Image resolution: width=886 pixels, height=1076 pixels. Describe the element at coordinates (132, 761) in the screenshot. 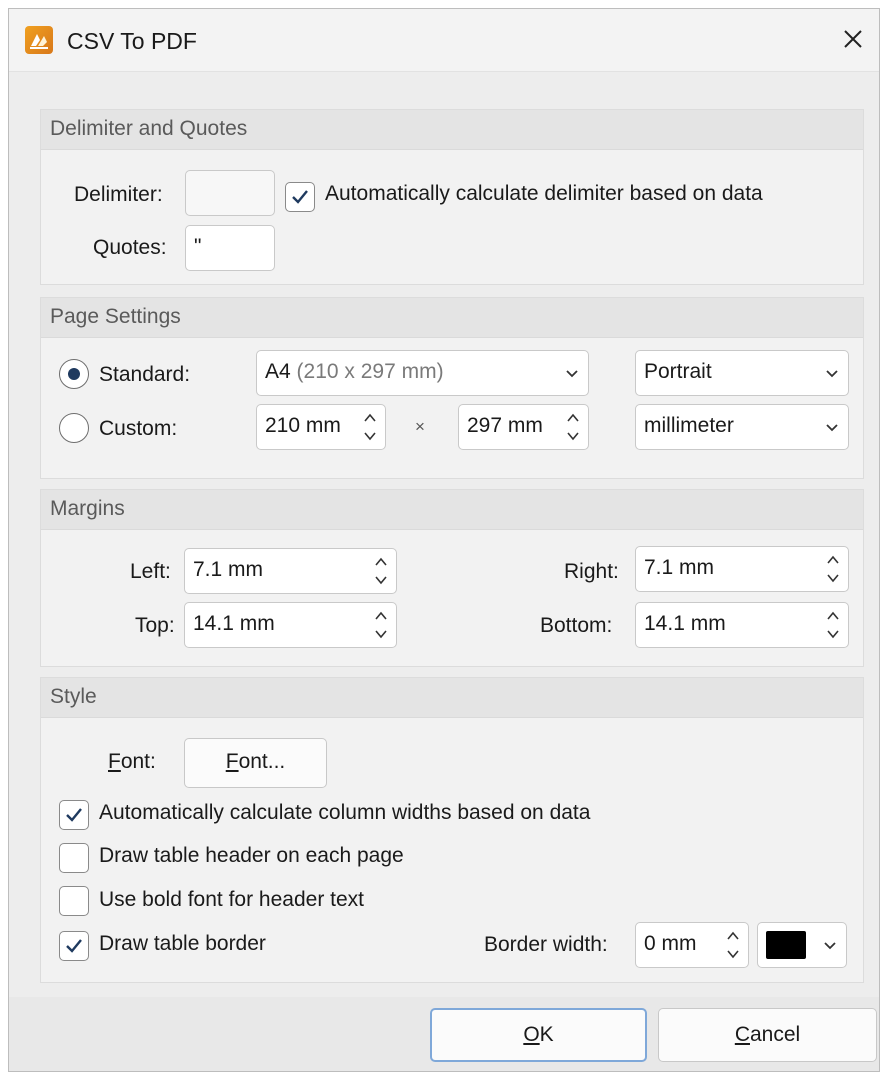

I see `font-label: Font:` at that location.